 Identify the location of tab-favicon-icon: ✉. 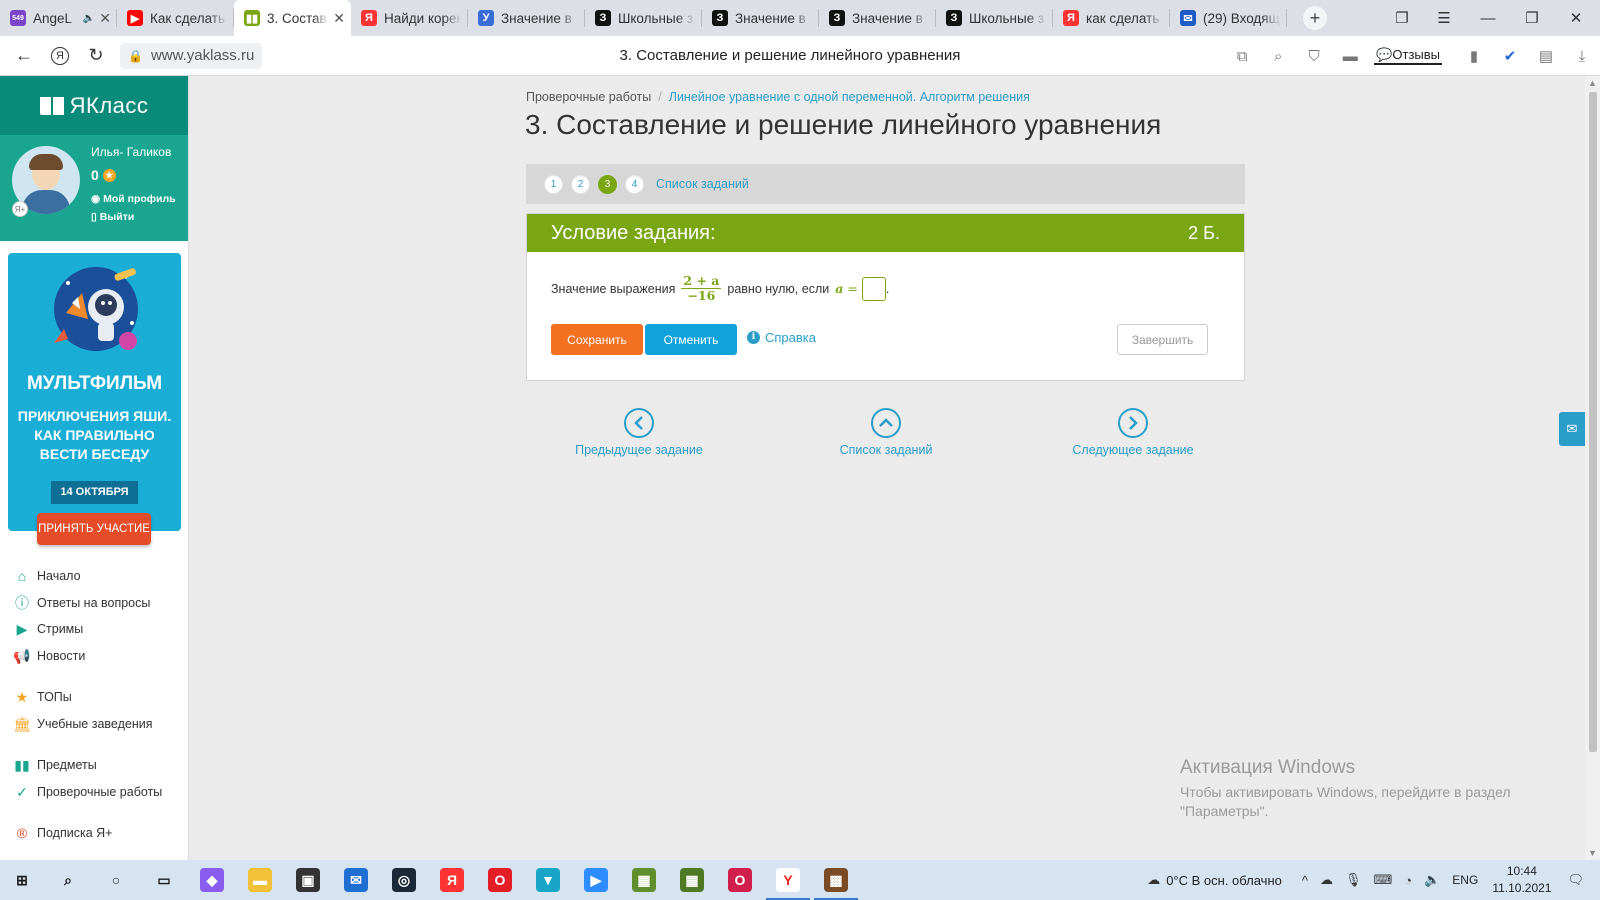
(1188, 18).